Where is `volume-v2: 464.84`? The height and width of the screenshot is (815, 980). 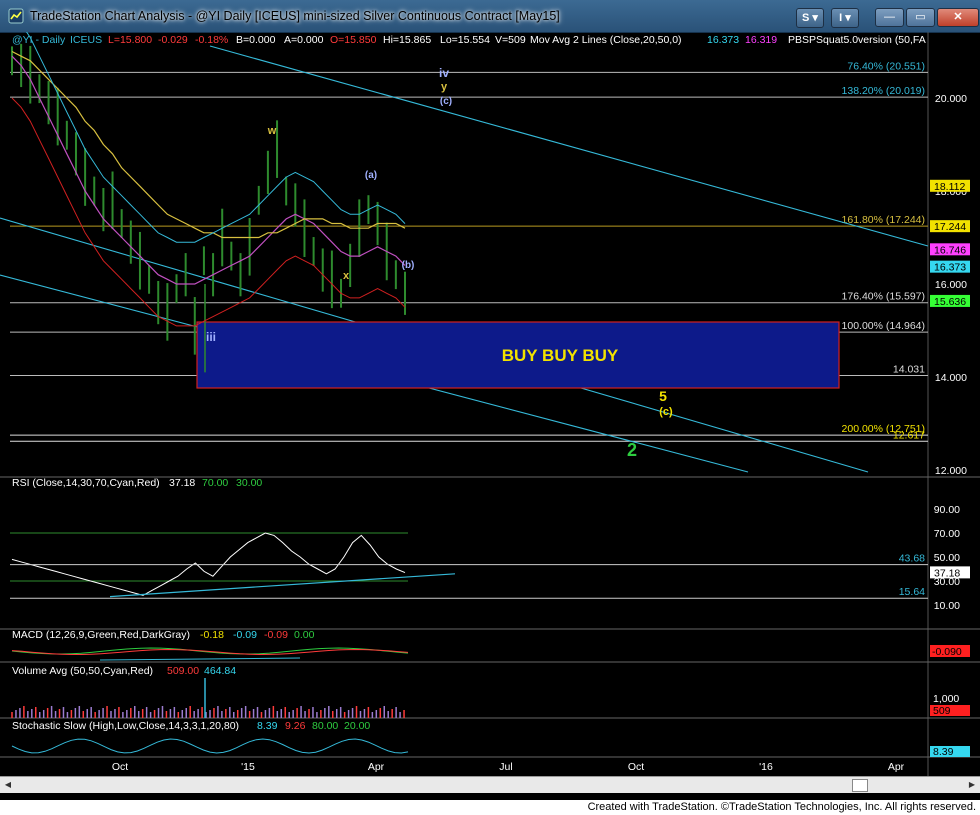
volume-v2: 464.84 is located at coordinates (220, 671).